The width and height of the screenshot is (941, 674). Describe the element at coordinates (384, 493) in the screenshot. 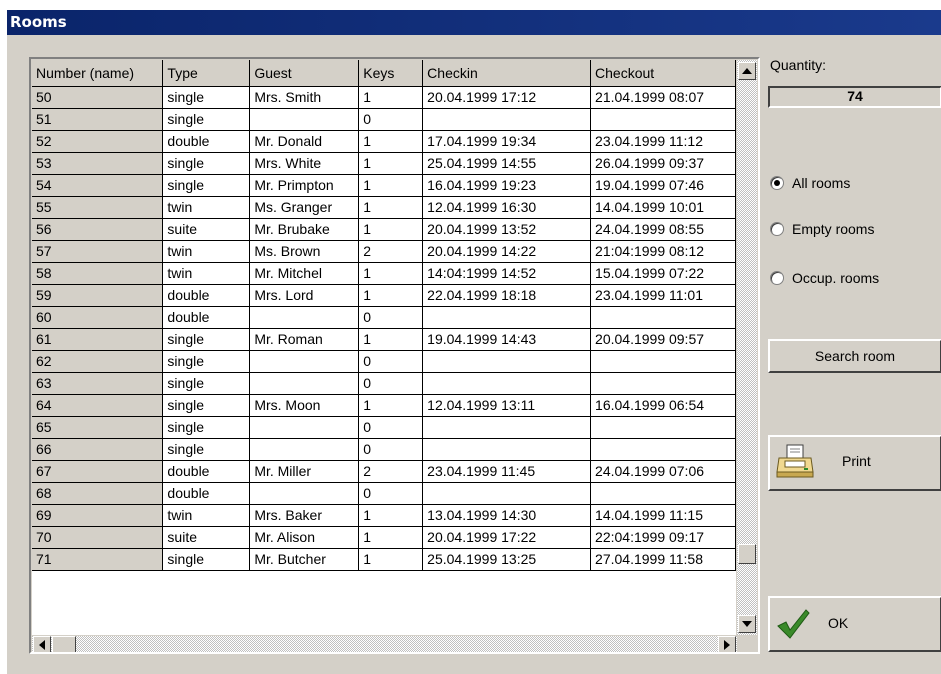

I see `table-row: 68 double 0` at that location.